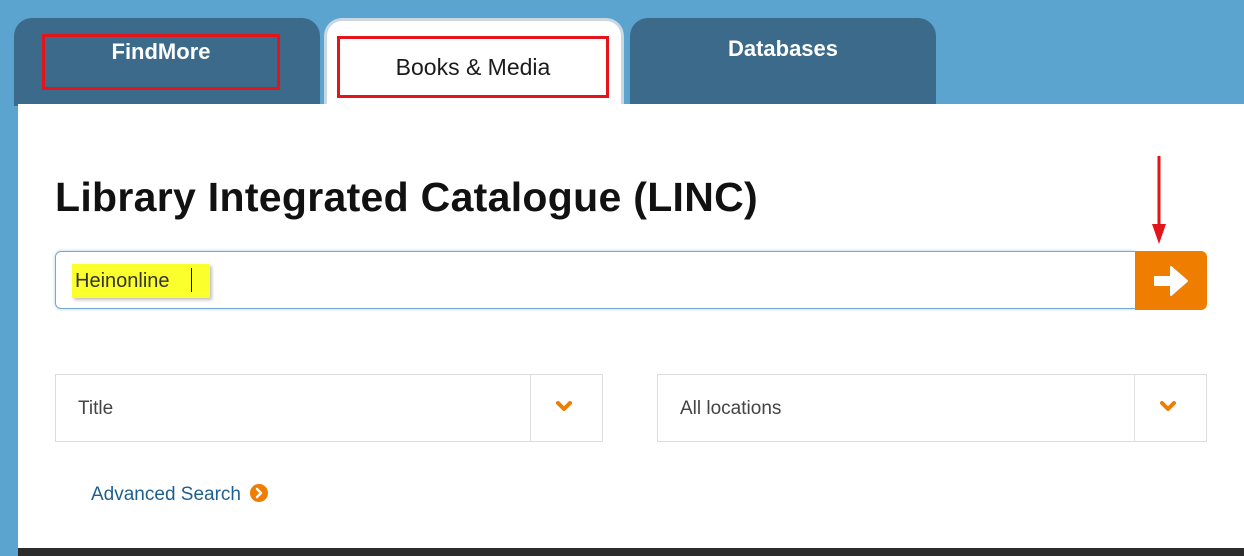  I want to click on tab-findmore: FindMore, so click(167, 62).